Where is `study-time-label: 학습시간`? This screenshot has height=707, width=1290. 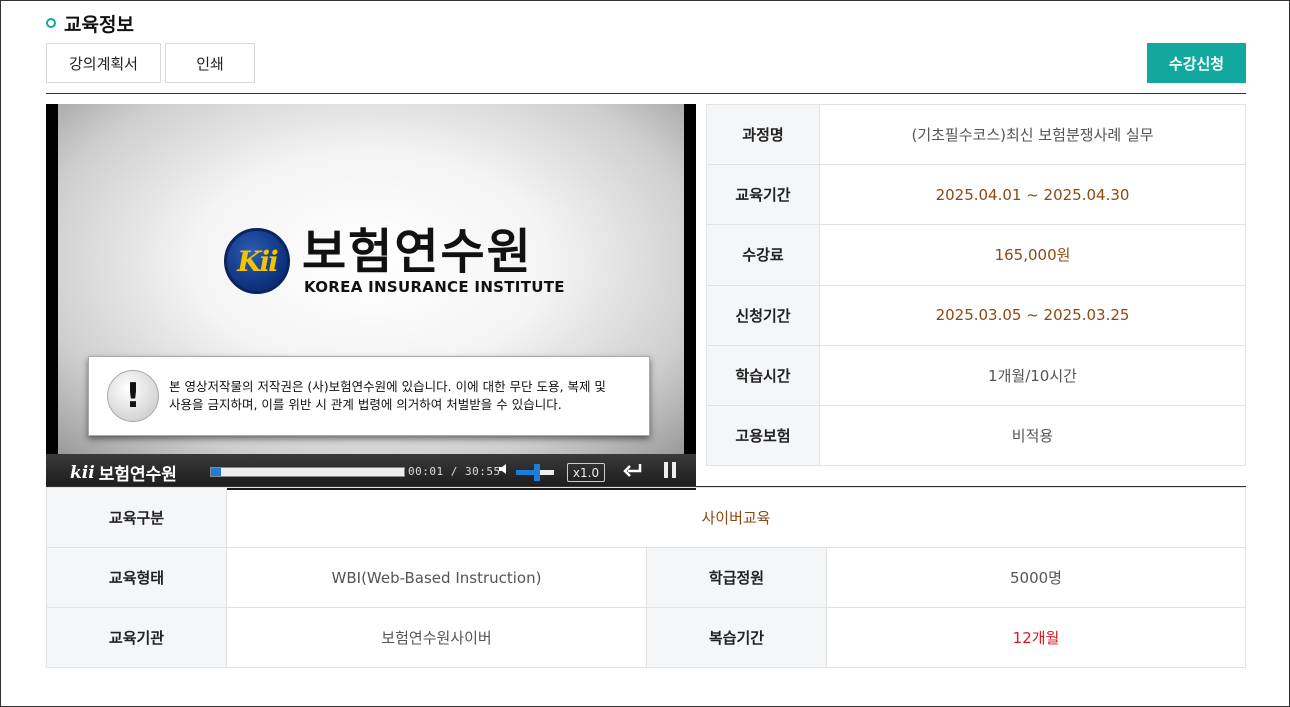 study-time-label: 학습시간 is located at coordinates (763, 375).